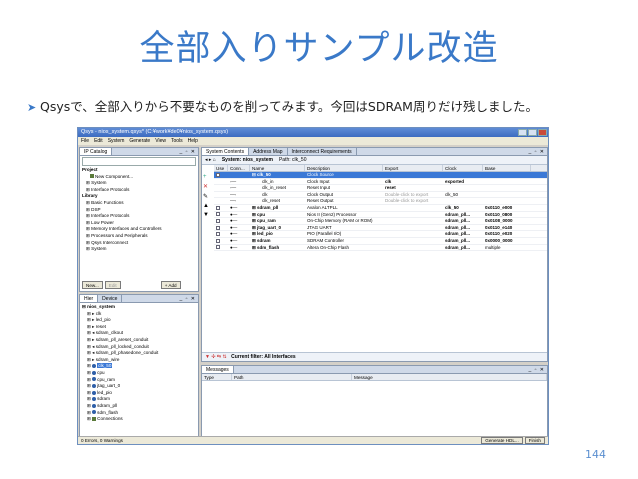  Describe the element at coordinates (140, 210) in the screenshot. I see `tree-item: ⊞ DSP` at that location.